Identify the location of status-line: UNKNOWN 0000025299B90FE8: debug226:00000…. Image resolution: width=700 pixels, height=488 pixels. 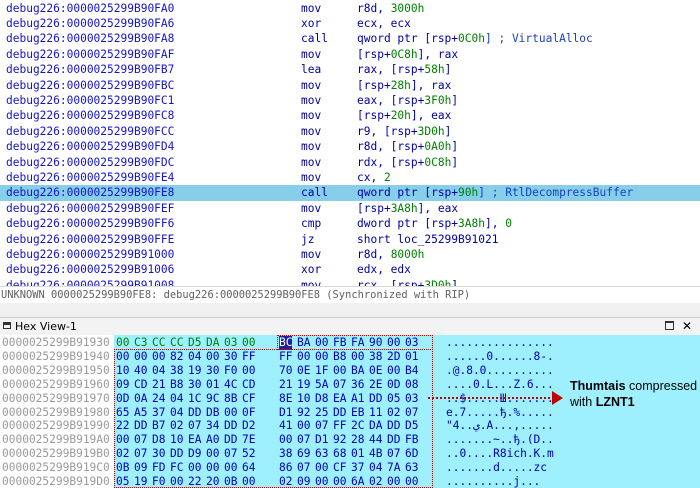
(350, 295).